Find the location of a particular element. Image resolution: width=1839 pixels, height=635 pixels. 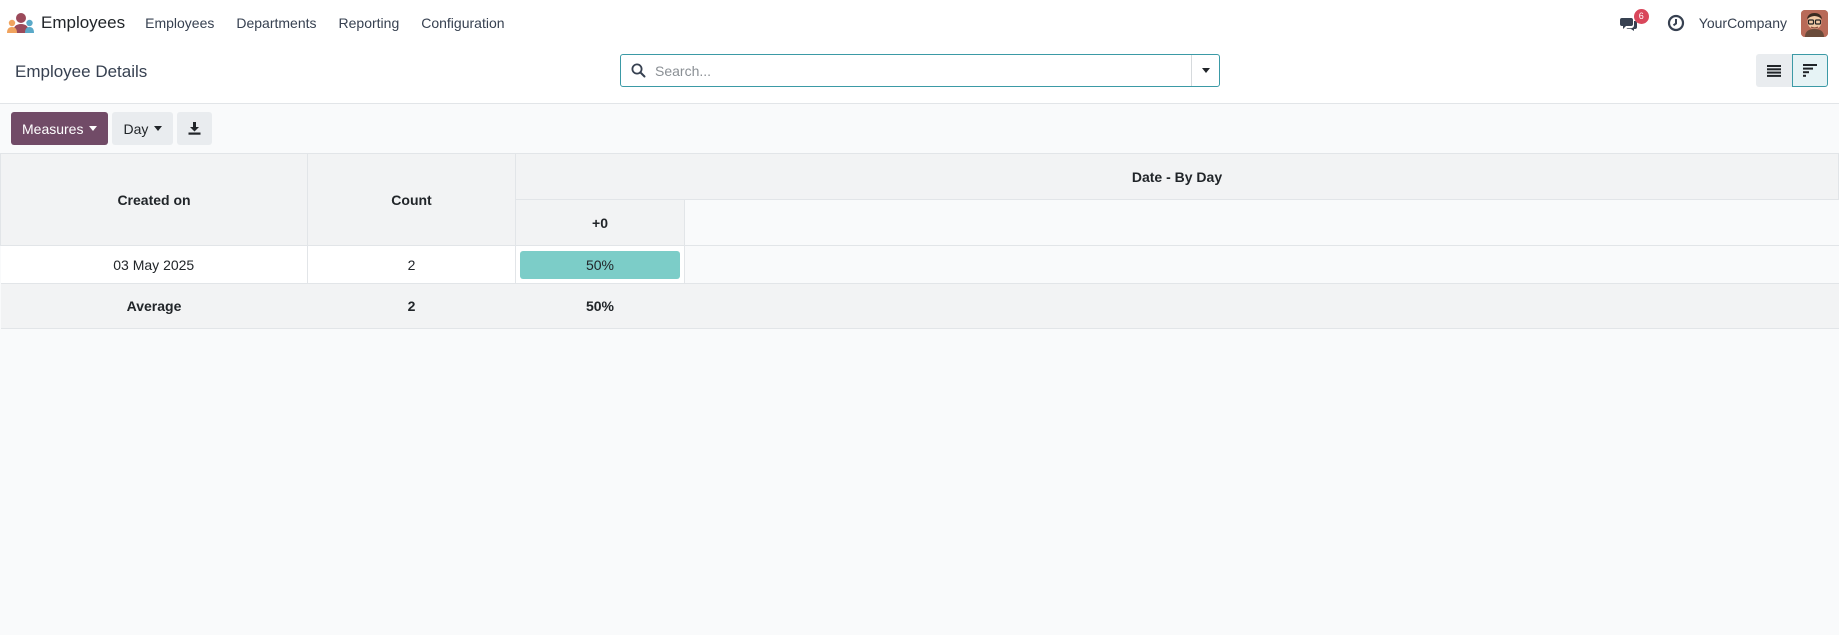

navbar-systray: 6 YourCompany is located at coordinates (1729, 23).